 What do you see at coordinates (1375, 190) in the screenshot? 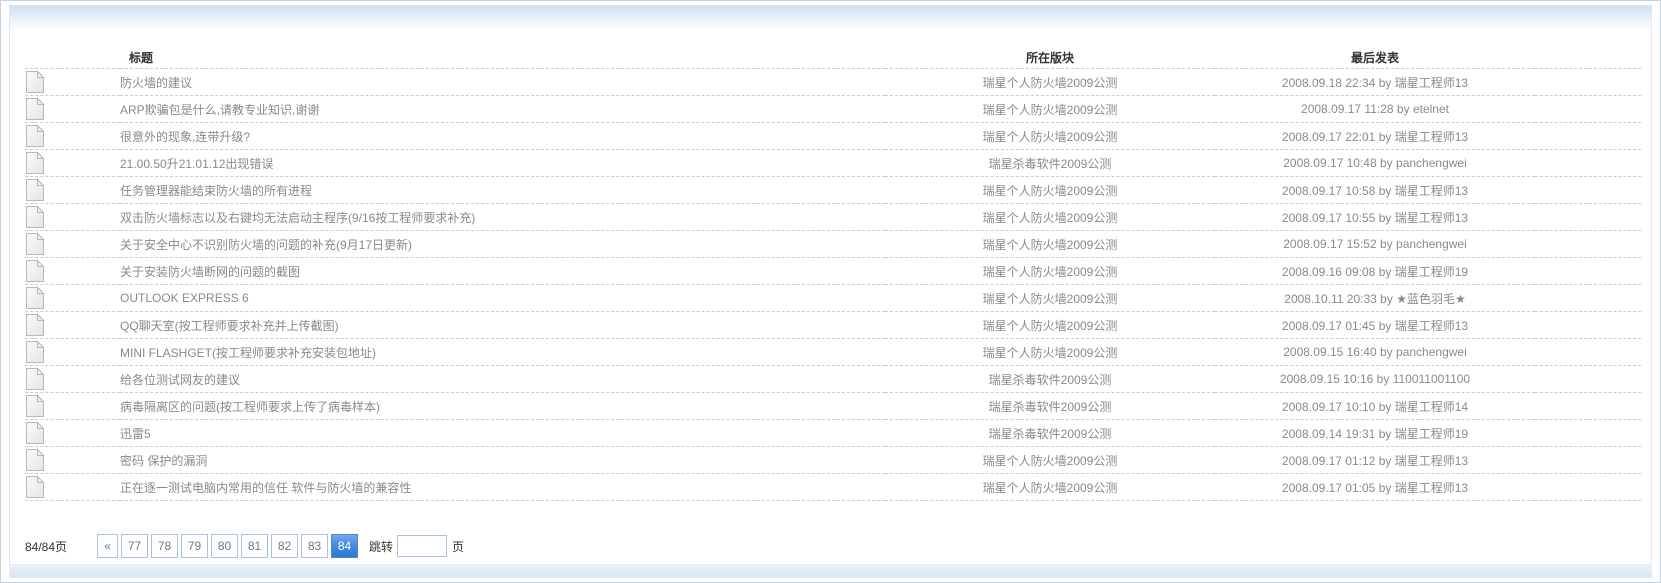
I see `thread-lastpost-cell: 2008.09.17 10:58 by 瑞星工程师13` at bounding box center [1375, 190].